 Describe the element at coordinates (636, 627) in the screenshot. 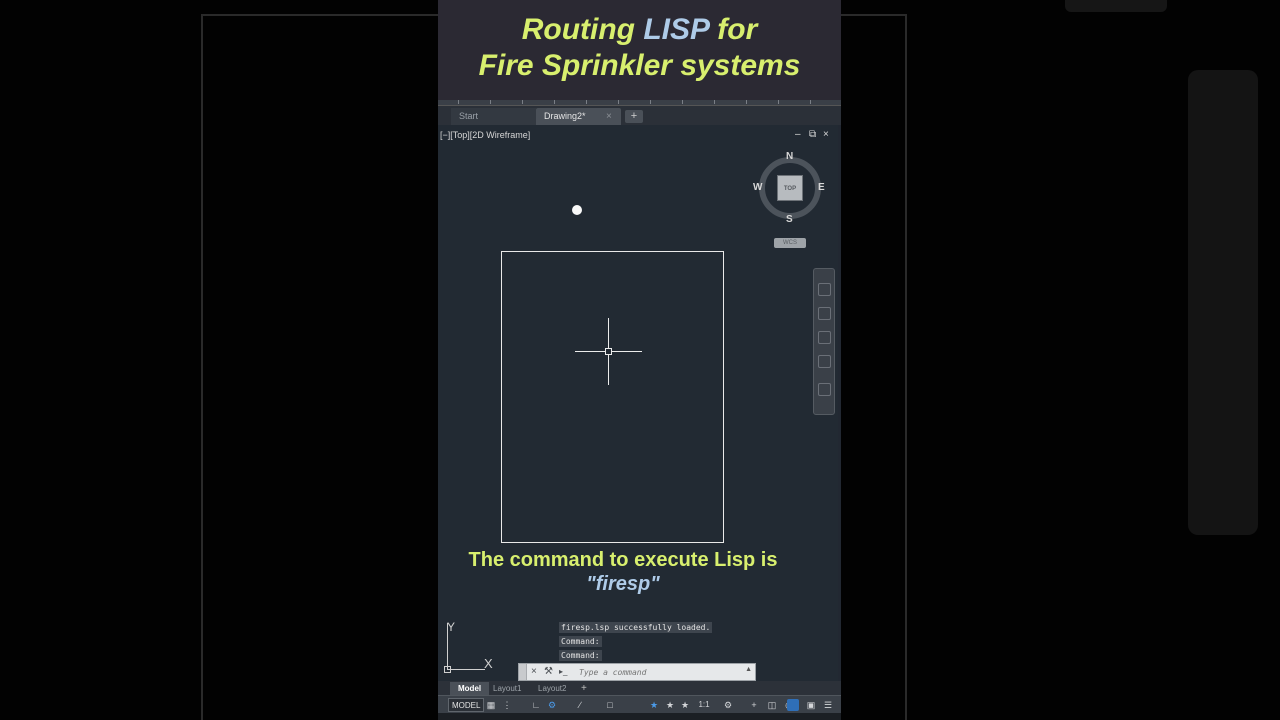

I see `command-history-line: firesp.lsp successfully loaded.` at that location.